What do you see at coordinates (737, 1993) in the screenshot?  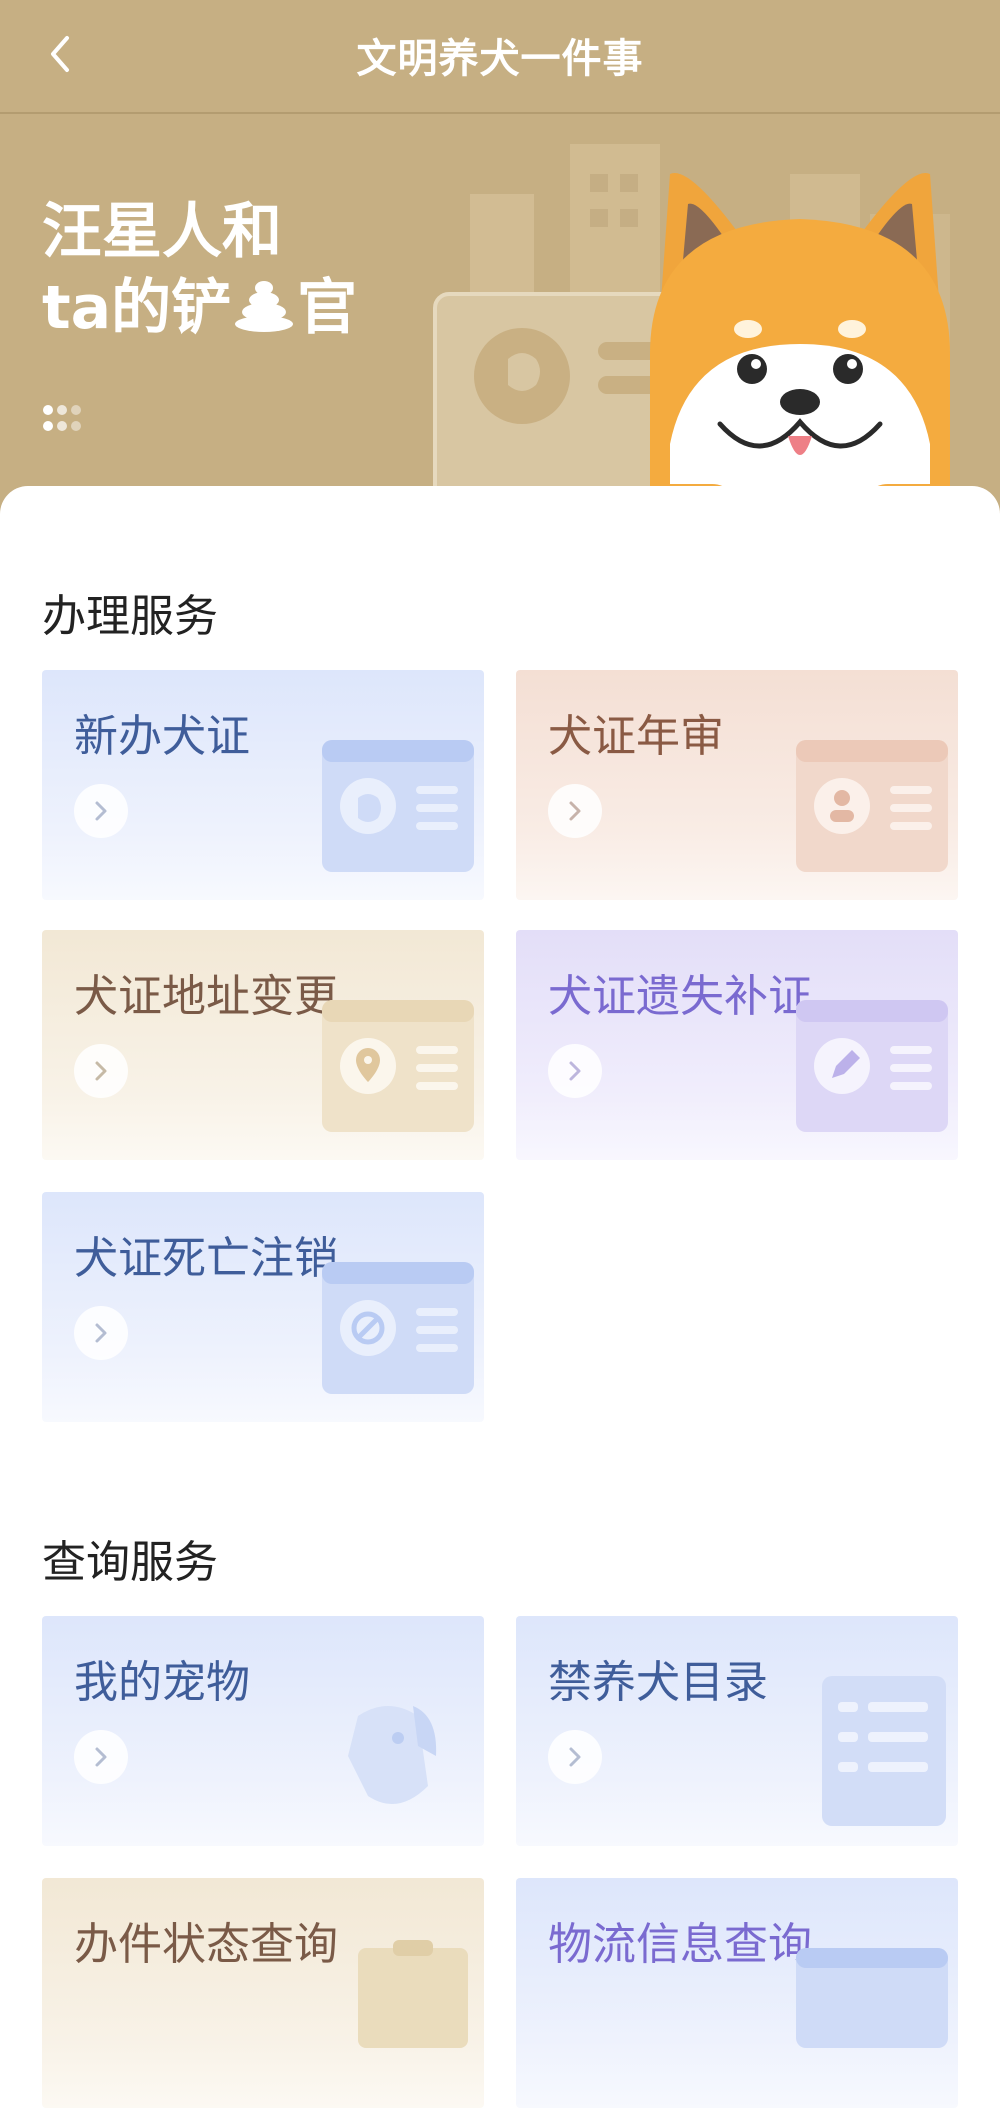 I see `tile-logistics: 物流信息查询` at bounding box center [737, 1993].